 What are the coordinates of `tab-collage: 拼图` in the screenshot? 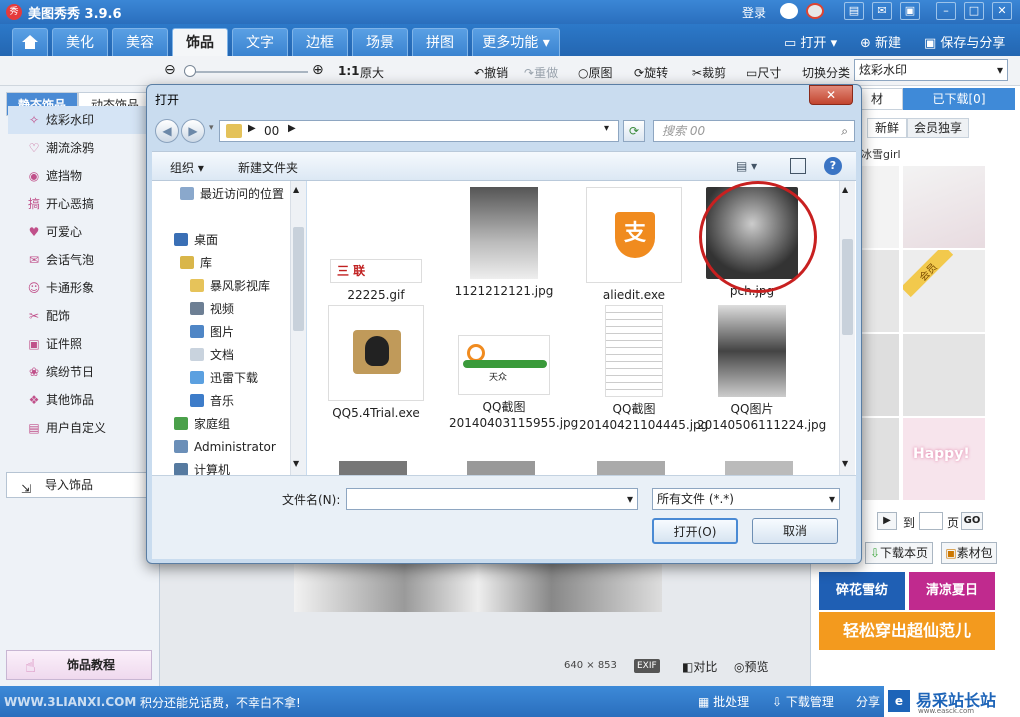 It's located at (440, 42).